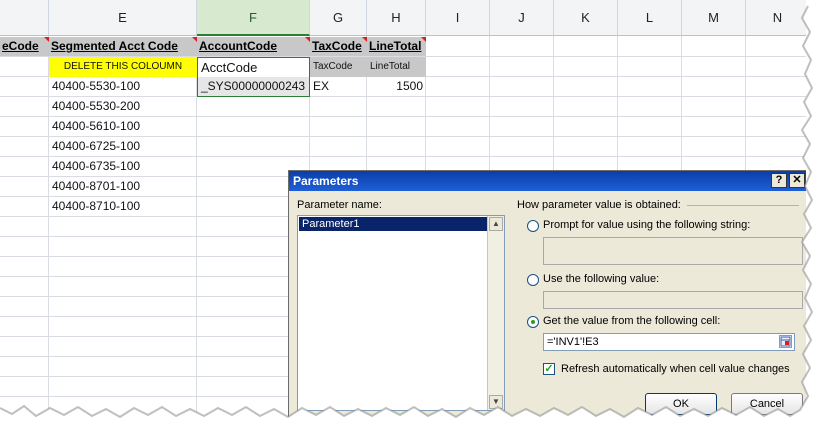 This screenshot has width=830, height=442. What do you see at coordinates (123, 107) in the screenshot?
I see `acct-code-cell: 40400-5530-200` at bounding box center [123, 107].